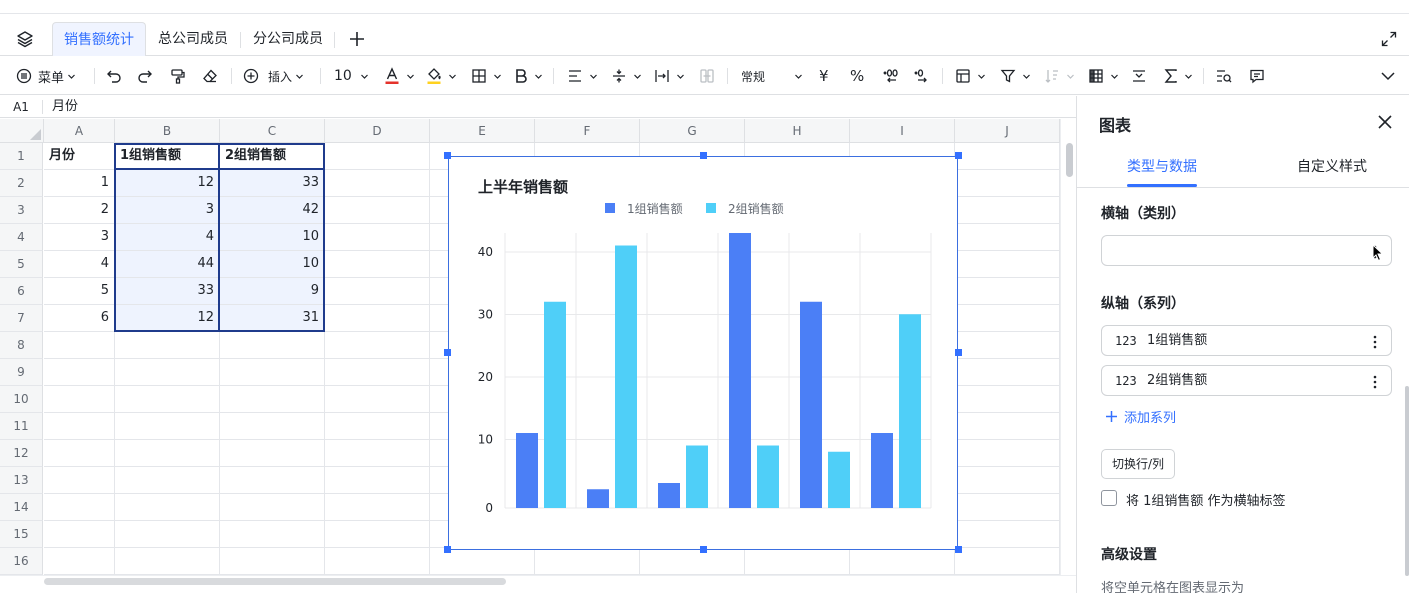 The height and width of the screenshot is (593, 1409). Describe the element at coordinates (46, 76) in the screenshot. I see `menu-button: 菜单` at that location.